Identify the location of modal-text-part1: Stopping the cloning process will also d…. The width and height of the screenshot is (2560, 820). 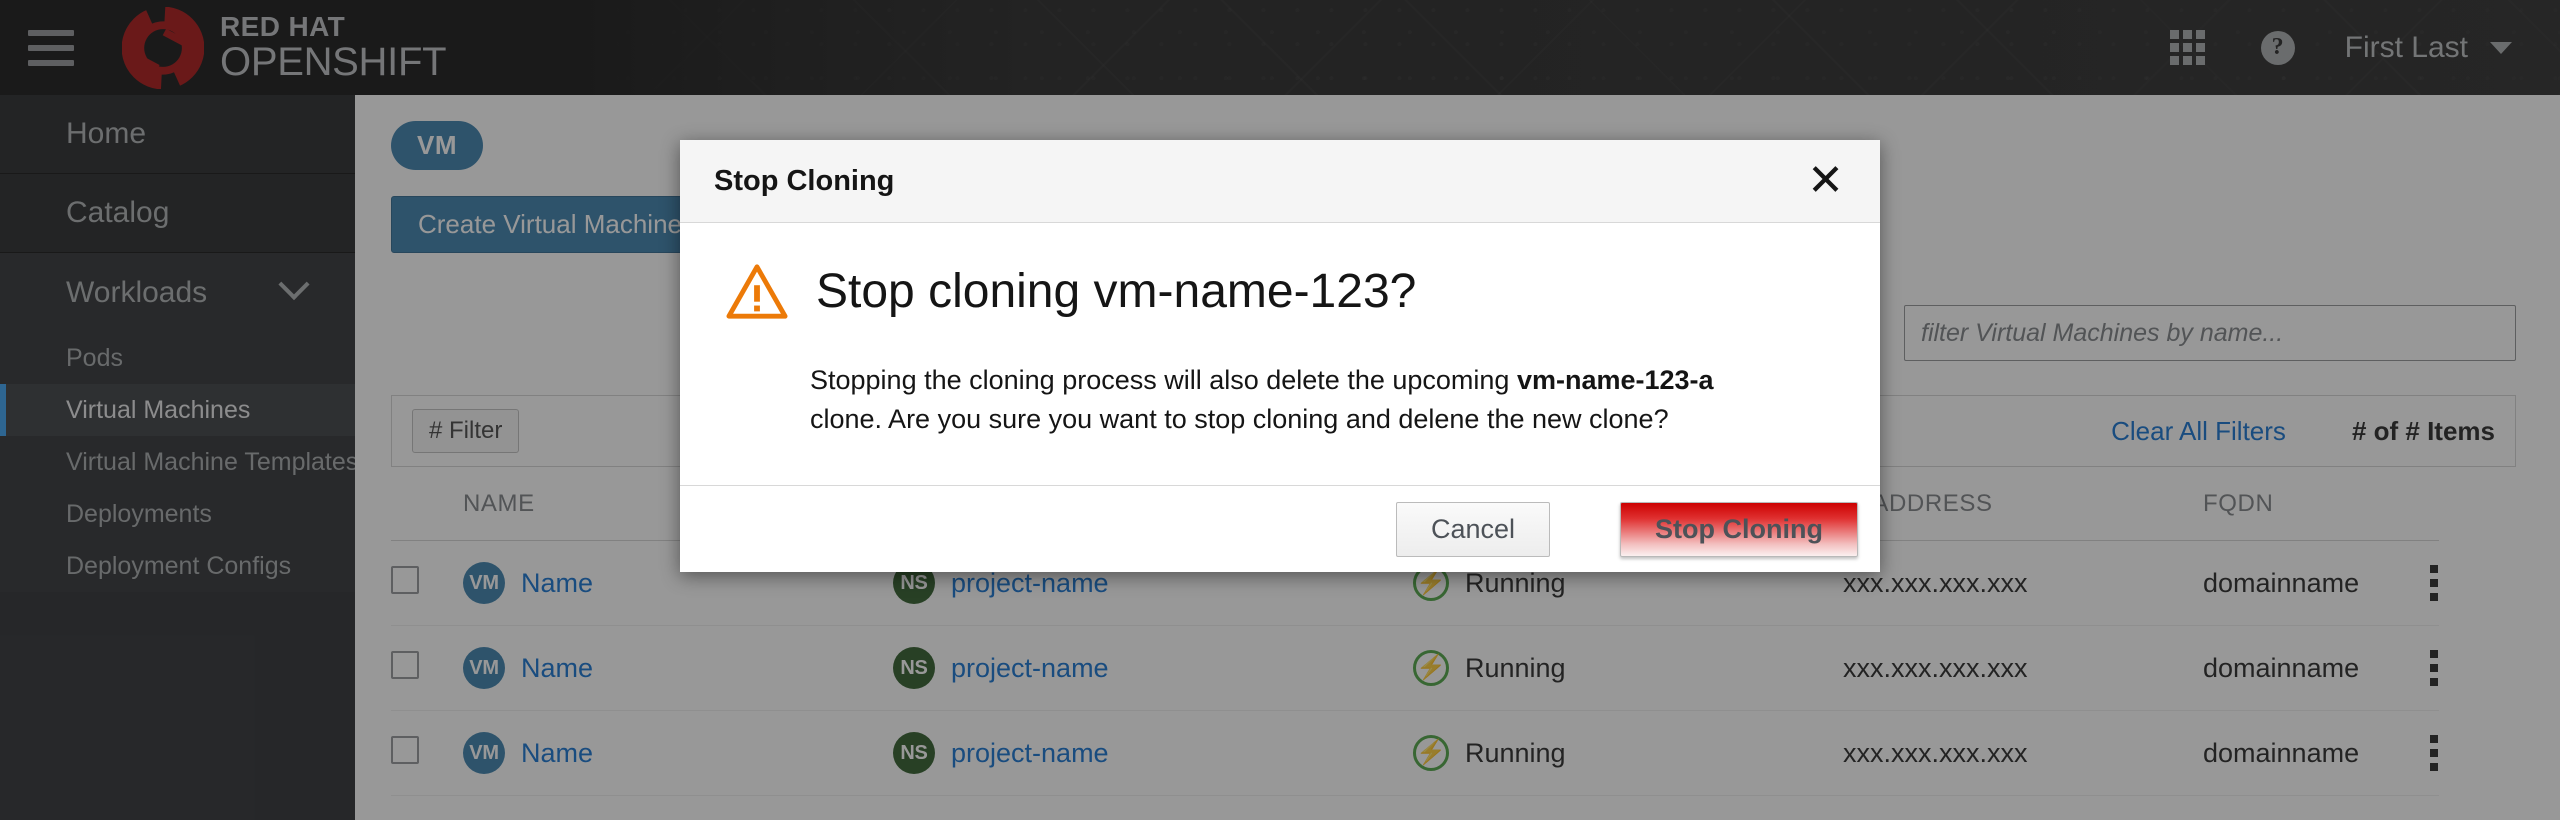
(1163, 380).